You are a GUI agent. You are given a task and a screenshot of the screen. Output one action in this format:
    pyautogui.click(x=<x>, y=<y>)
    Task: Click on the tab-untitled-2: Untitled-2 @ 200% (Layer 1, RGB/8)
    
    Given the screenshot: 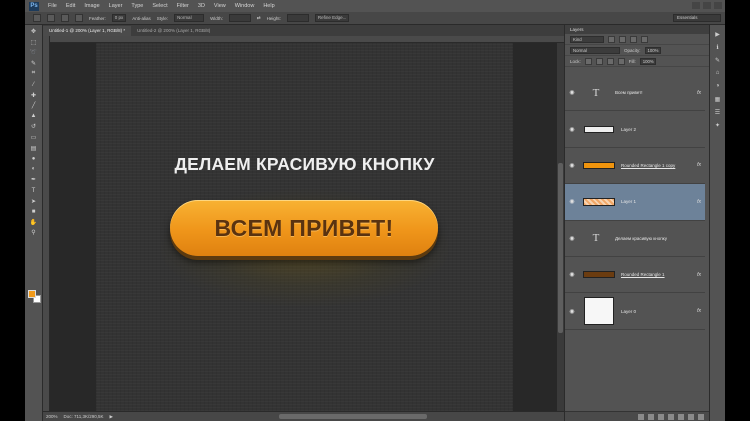 What is the action you would take?
    pyautogui.click(x=174, y=31)
    